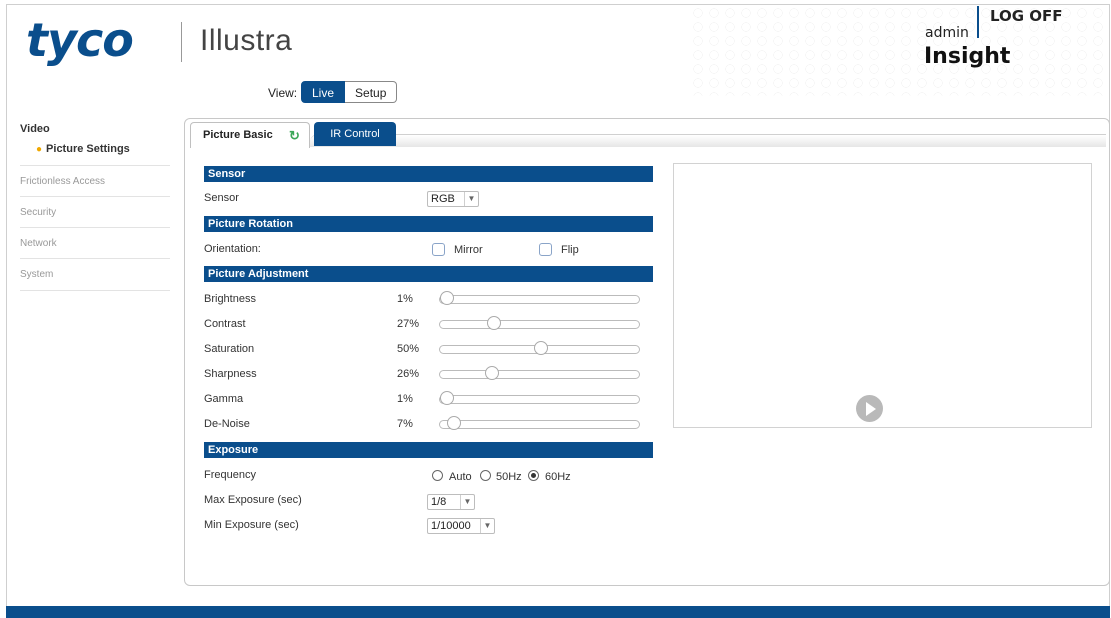 This screenshot has width=1111, height=618. I want to click on max-exposure-label: Max Exposure (sec), so click(253, 500).